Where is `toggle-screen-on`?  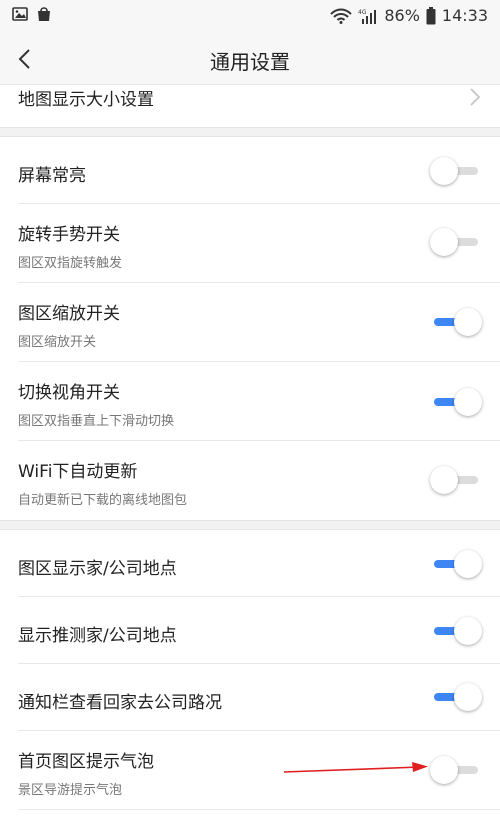 toggle-screen-on is located at coordinates (456, 171).